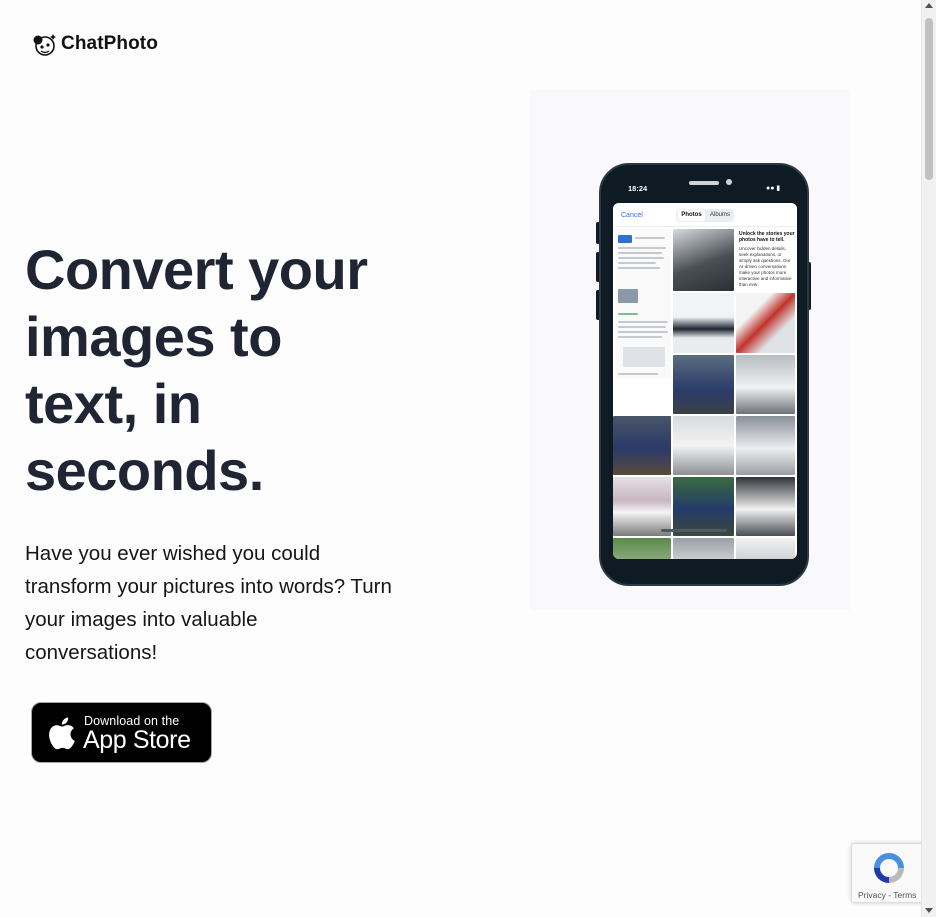 The height and width of the screenshot is (917, 936). What do you see at coordinates (638, 188) in the screenshot?
I see `phone-status-time: 18:24` at bounding box center [638, 188].